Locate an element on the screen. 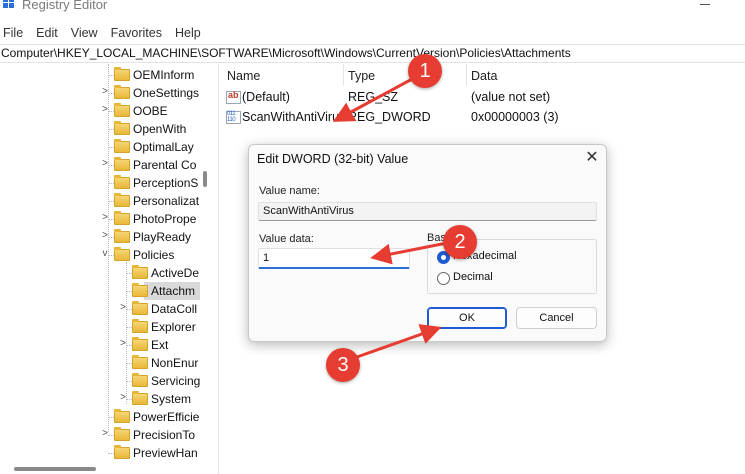 The width and height of the screenshot is (745, 474). tree-node: > PrecisionTo is located at coordinates (100, 435).